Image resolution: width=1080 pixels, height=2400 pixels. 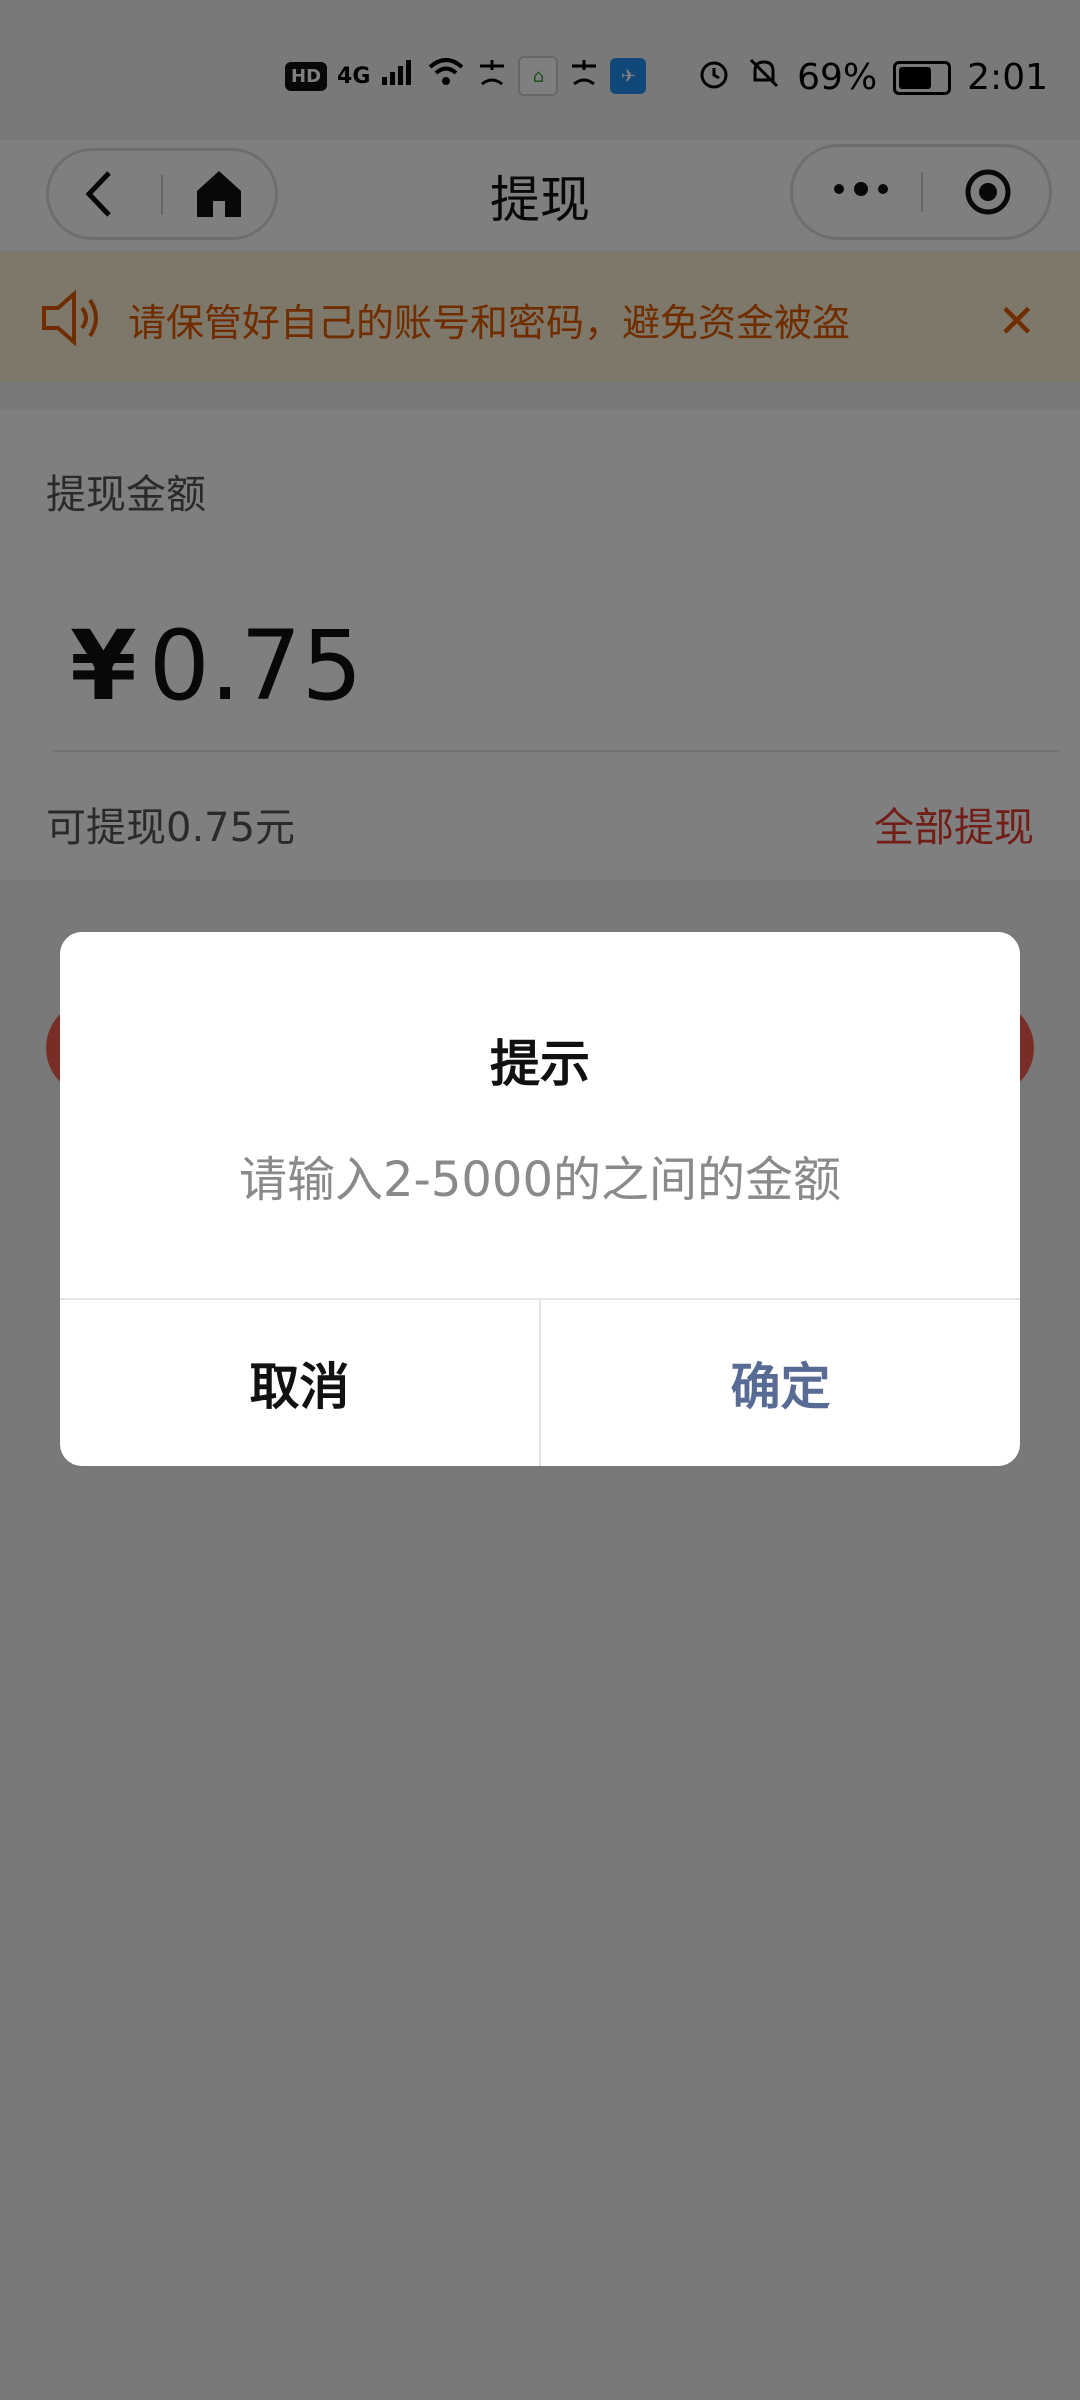 What do you see at coordinates (540, 1180) in the screenshot?
I see `dialog-message: 请输入2-5000的之间的金额` at bounding box center [540, 1180].